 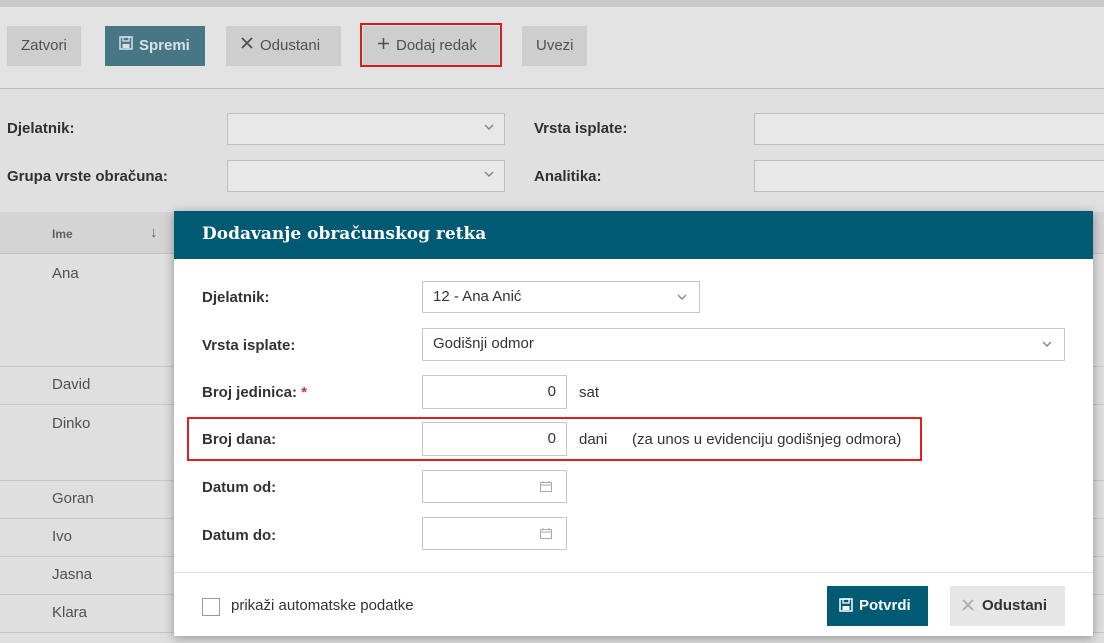 I want to click on dialog-header: Dodavanje obračunskog retka, so click(x=633, y=235).